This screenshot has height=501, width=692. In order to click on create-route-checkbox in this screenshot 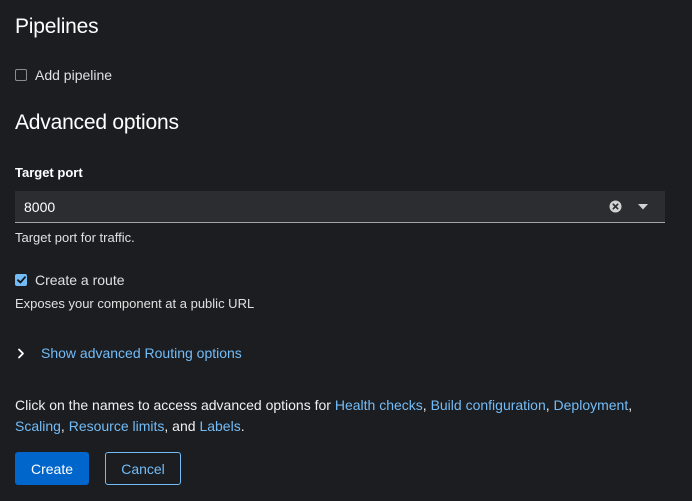, I will do `click(21, 280)`.